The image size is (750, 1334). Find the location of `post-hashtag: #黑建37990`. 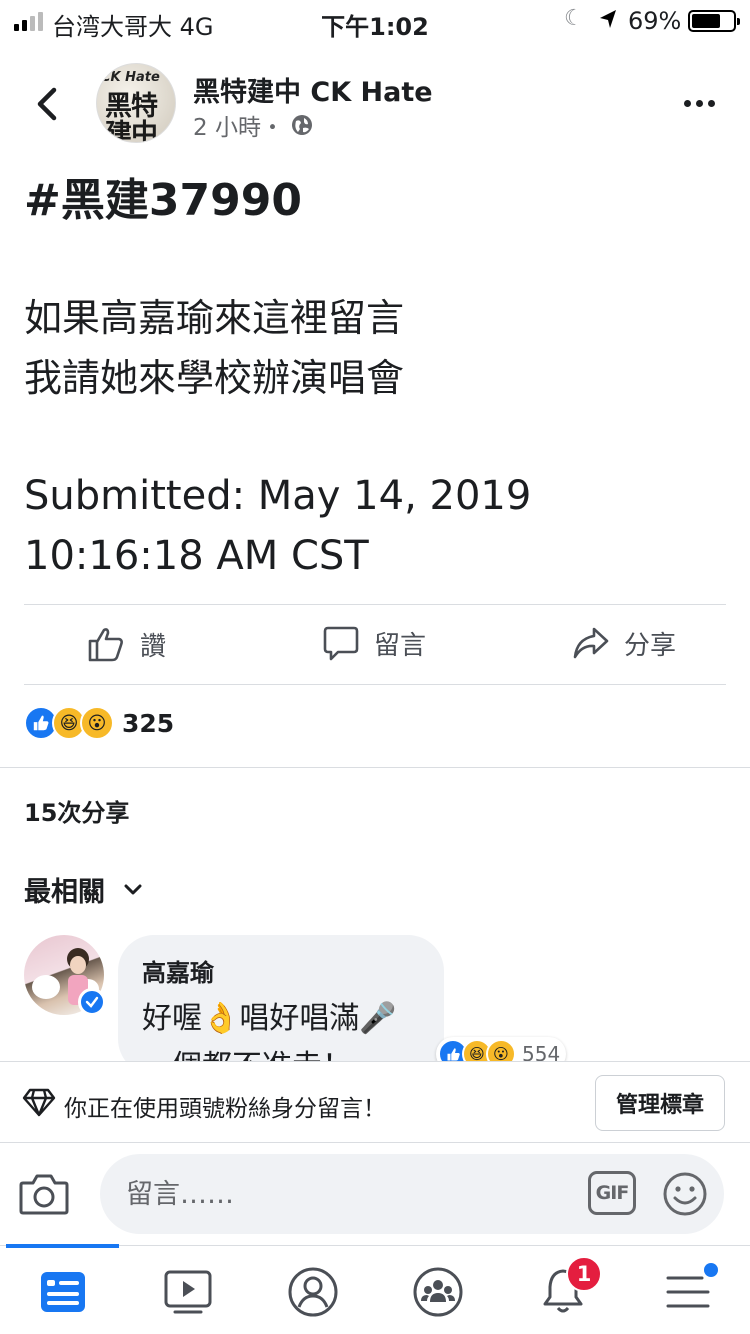

post-hashtag: #黑建37990 is located at coordinates (374, 201).